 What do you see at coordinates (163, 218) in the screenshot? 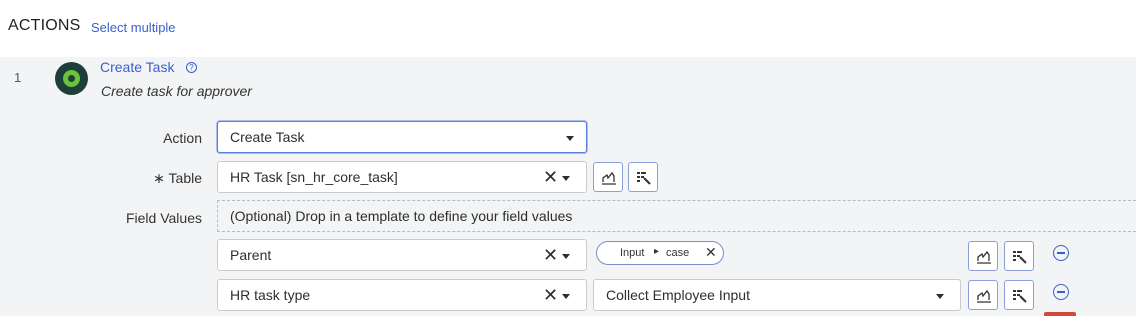
I see `field-values-label: Field Values` at bounding box center [163, 218].